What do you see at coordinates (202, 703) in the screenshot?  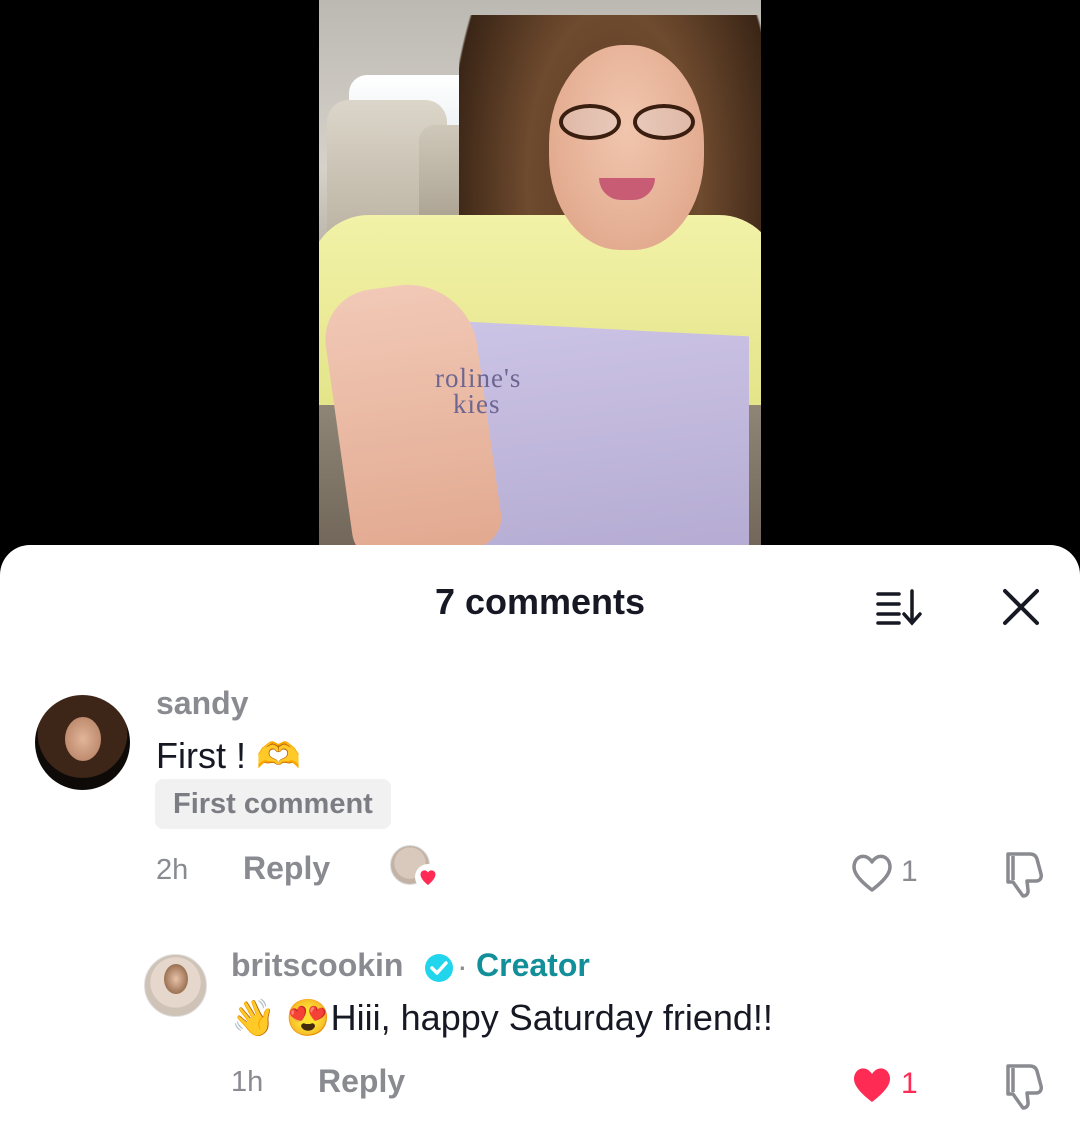 I see `comment-username: sandy` at bounding box center [202, 703].